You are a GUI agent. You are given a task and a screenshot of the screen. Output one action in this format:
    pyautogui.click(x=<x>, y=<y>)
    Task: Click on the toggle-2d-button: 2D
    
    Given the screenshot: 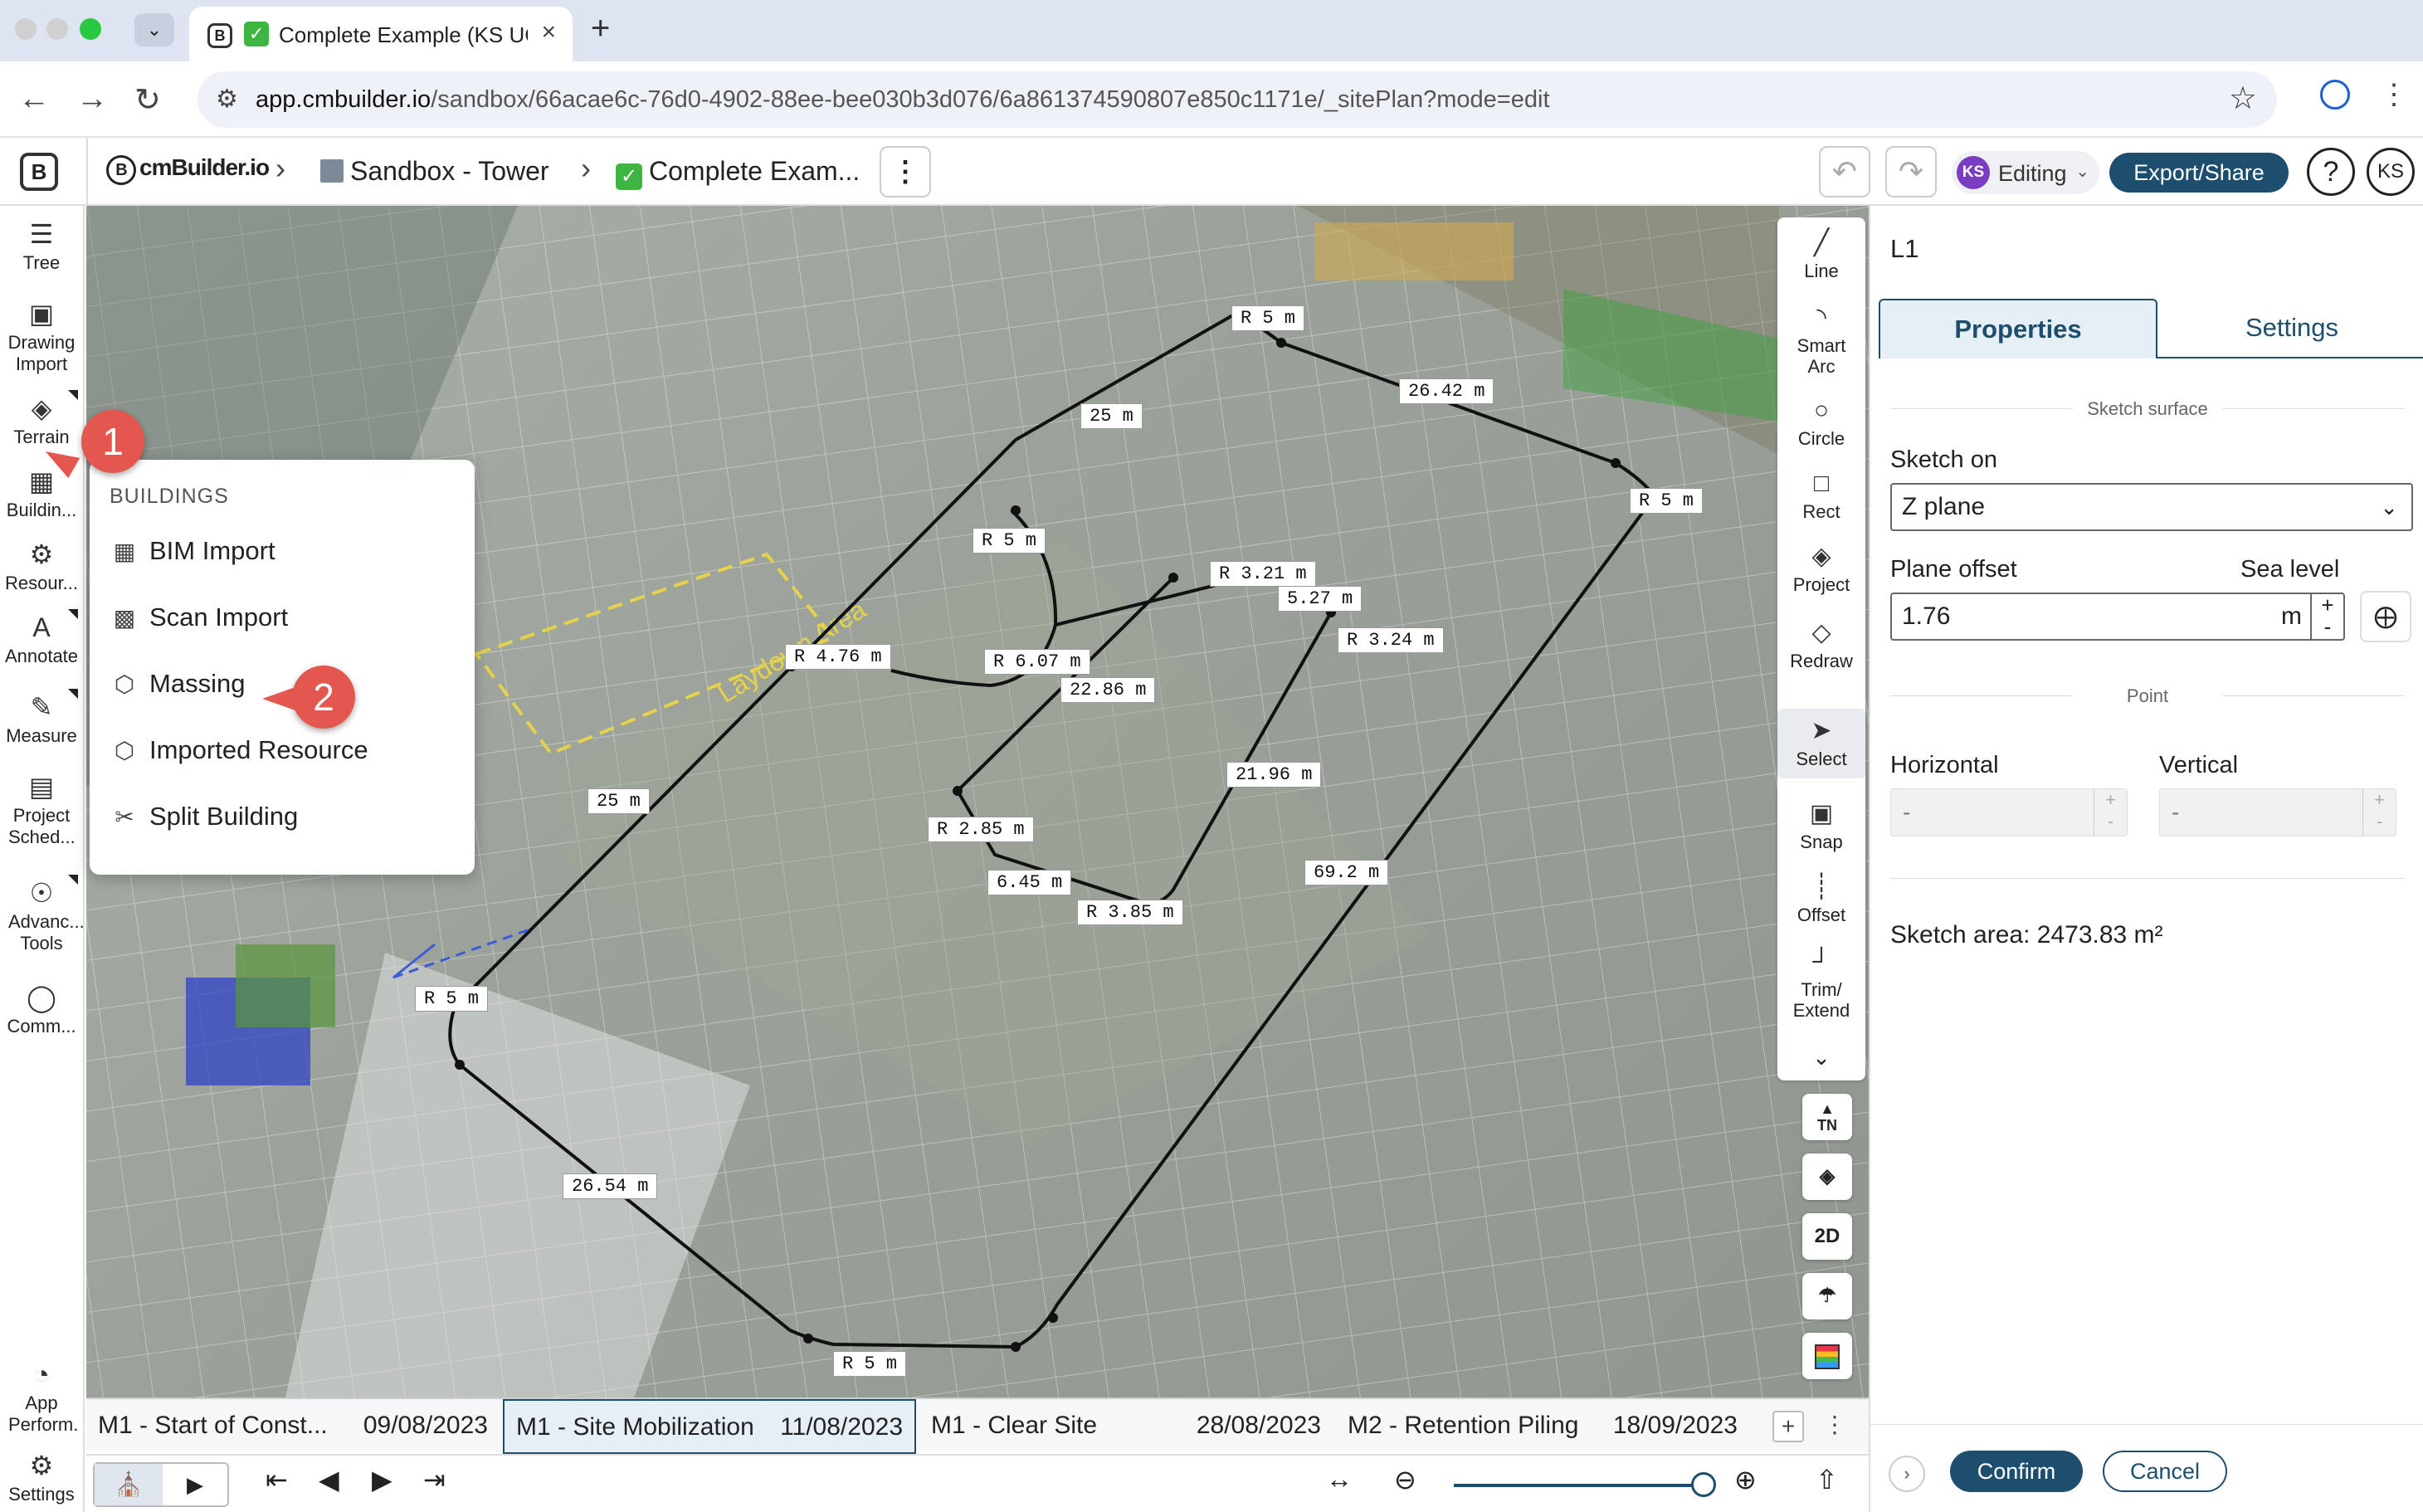 What is the action you would take?
    pyautogui.click(x=1827, y=1236)
    